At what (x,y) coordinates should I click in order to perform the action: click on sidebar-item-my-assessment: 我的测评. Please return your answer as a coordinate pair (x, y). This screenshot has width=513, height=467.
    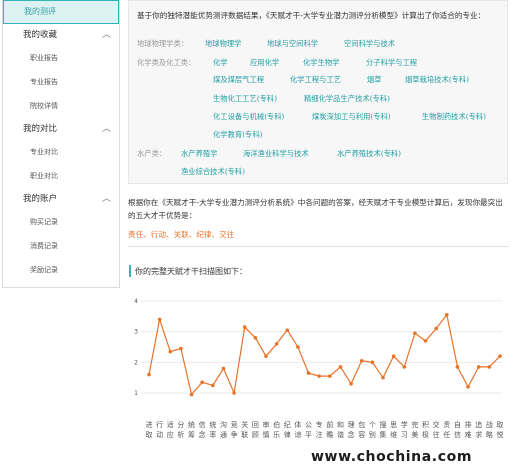
    Looking at the image, I should click on (61, 12).